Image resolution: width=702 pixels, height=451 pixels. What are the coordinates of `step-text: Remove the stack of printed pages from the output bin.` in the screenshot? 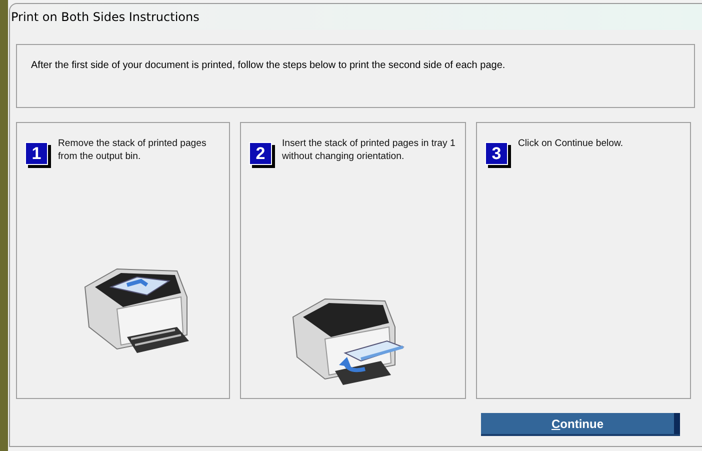 It's located at (133, 150).